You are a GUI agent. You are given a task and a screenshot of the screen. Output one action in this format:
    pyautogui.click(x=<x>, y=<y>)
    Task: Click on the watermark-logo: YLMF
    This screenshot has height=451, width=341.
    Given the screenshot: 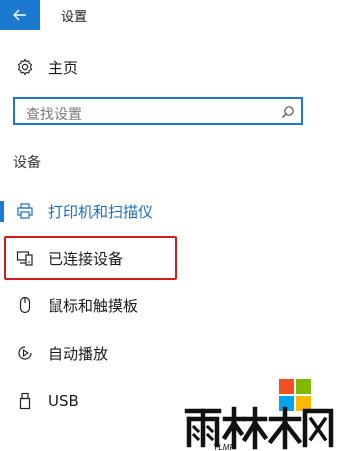 What is the action you would take?
    pyautogui.click(x=259, y=428)
    